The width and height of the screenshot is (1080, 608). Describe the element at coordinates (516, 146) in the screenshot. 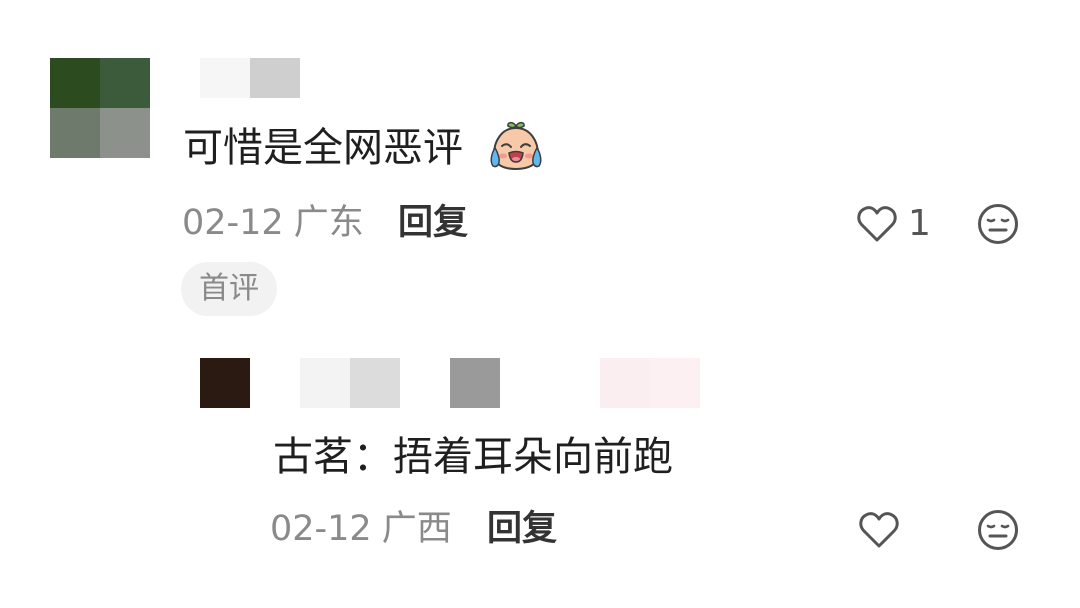

I see `crying-face-emoji` at that location.